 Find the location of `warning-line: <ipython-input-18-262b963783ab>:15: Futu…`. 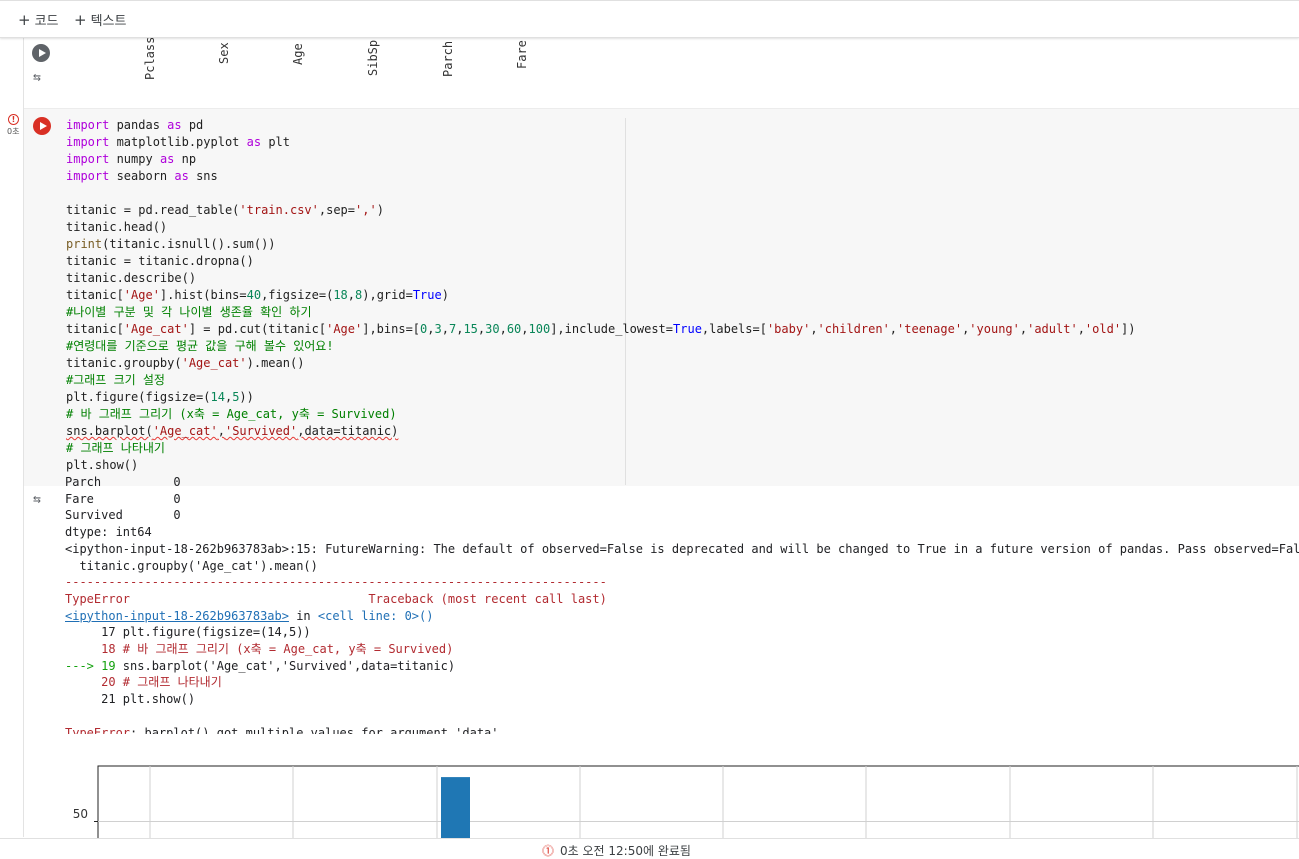

warning-line: <ipython-input-18-262b963783ab>:15: Futu… is located at coordinates (682, 548).